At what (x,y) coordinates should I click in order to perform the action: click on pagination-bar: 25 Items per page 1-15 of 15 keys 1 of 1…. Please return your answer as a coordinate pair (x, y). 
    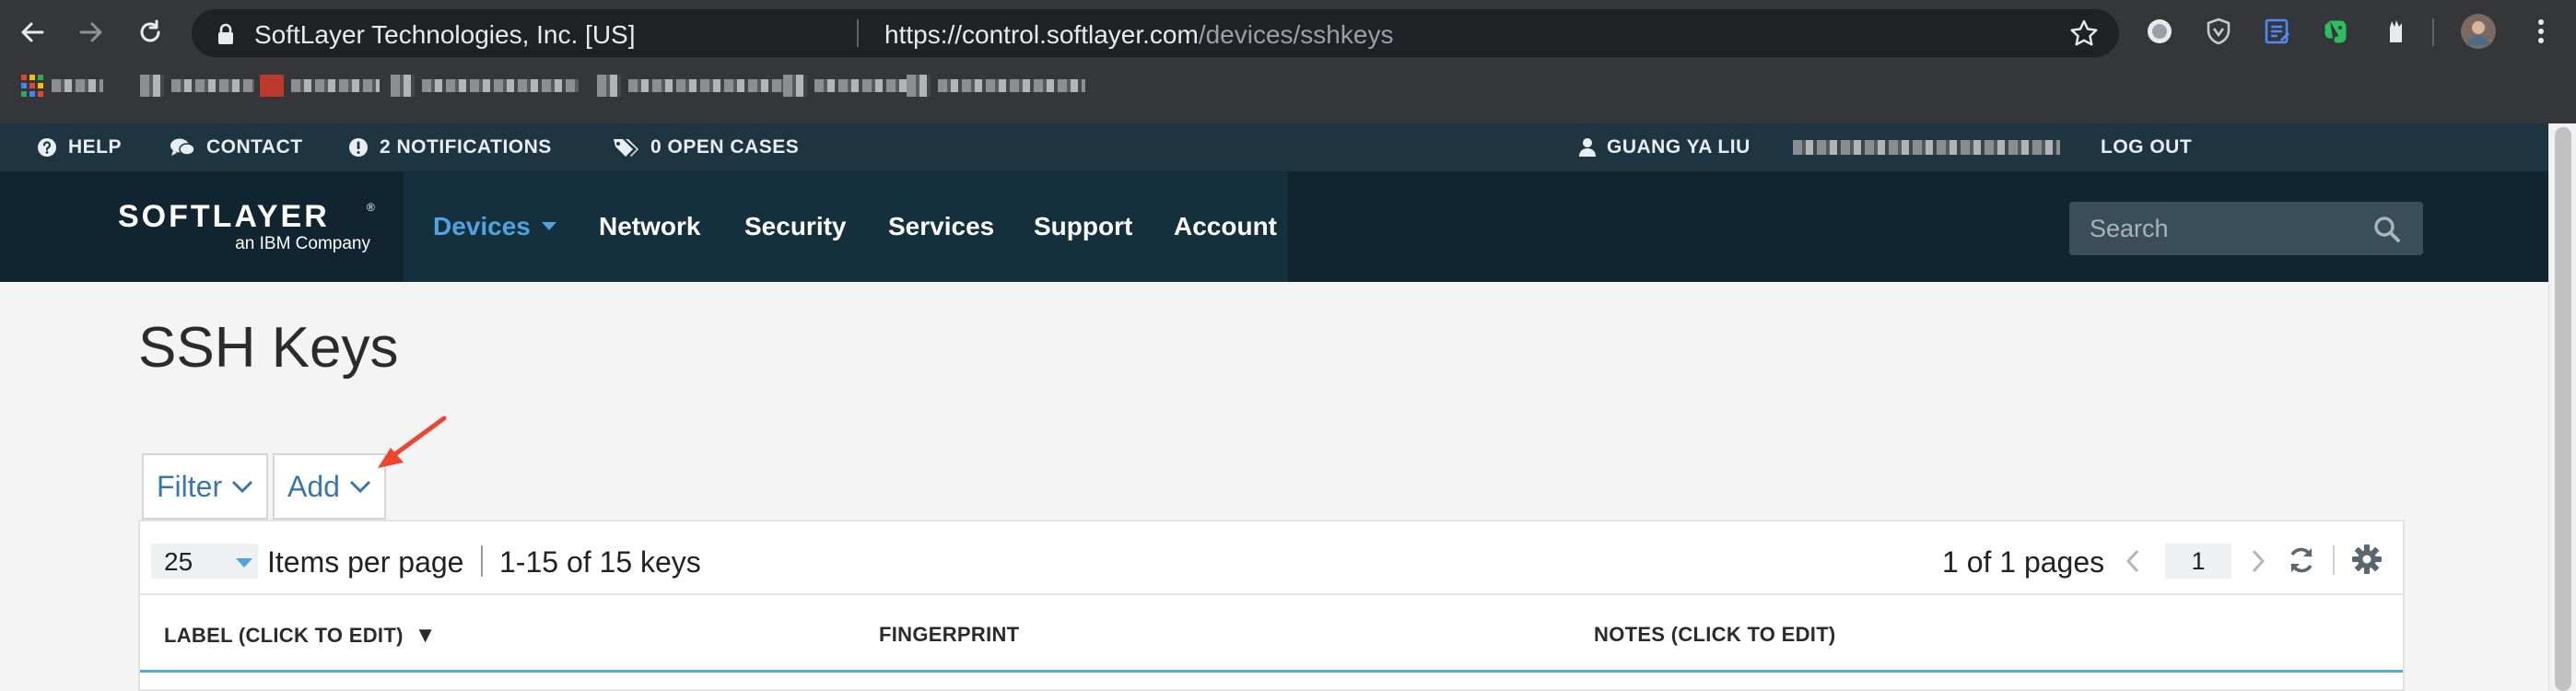
    Looking at the image, I should click on (1271, 558).